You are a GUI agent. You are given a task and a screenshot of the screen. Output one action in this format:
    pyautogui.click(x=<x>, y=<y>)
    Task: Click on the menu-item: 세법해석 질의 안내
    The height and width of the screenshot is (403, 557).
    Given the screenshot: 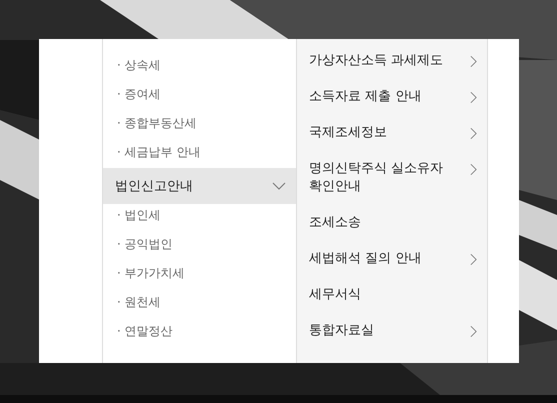 What is the action you would take?
    pyautogui.click(x=393, y=264)
    